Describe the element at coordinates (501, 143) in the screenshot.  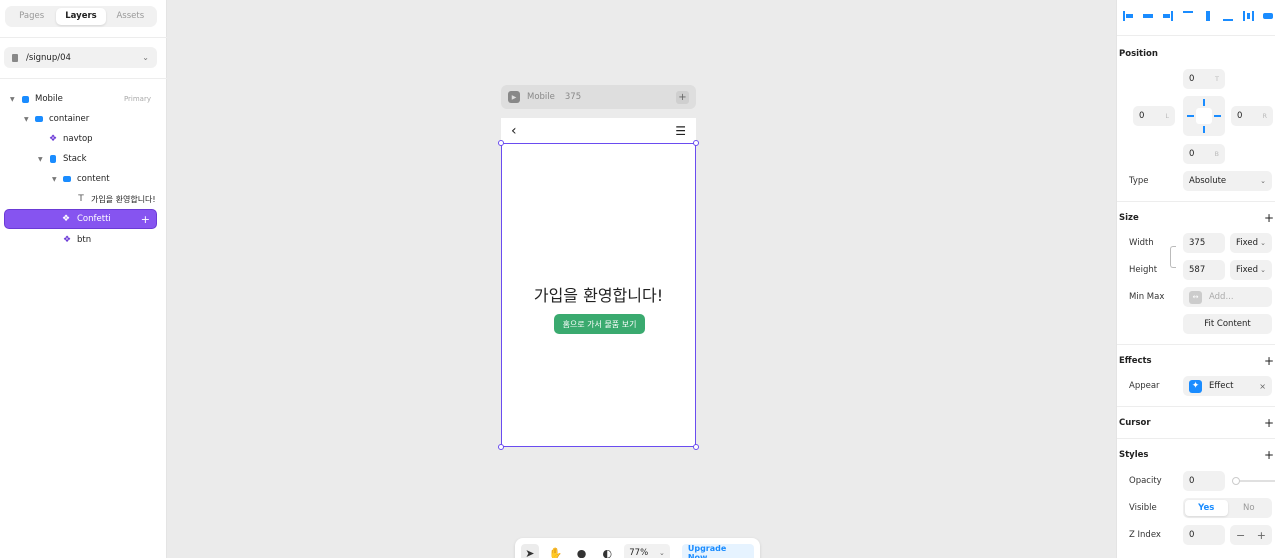
I see `resize-handle-tl` at that location.